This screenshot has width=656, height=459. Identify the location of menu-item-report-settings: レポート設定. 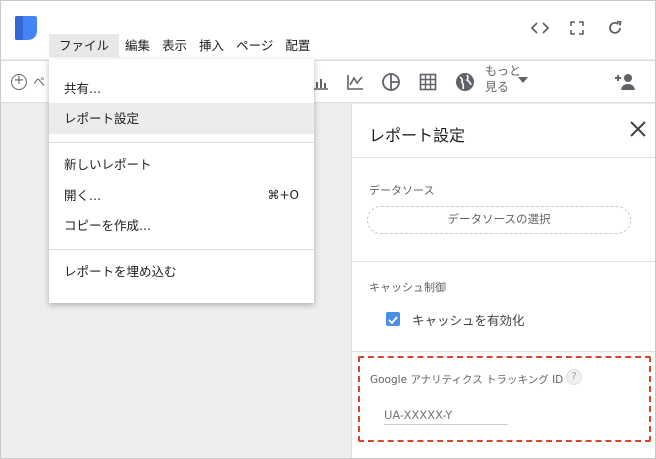
(181, 118).